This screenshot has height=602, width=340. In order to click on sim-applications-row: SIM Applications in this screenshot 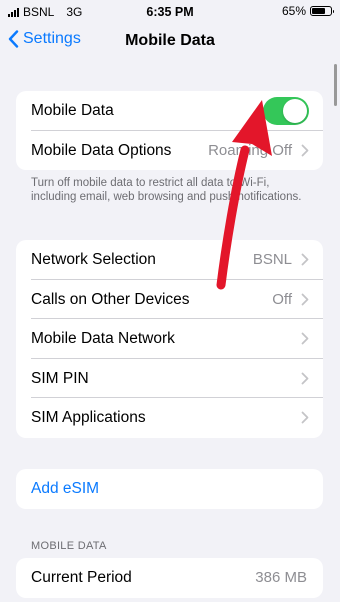, I will do `click(169, 418)`.